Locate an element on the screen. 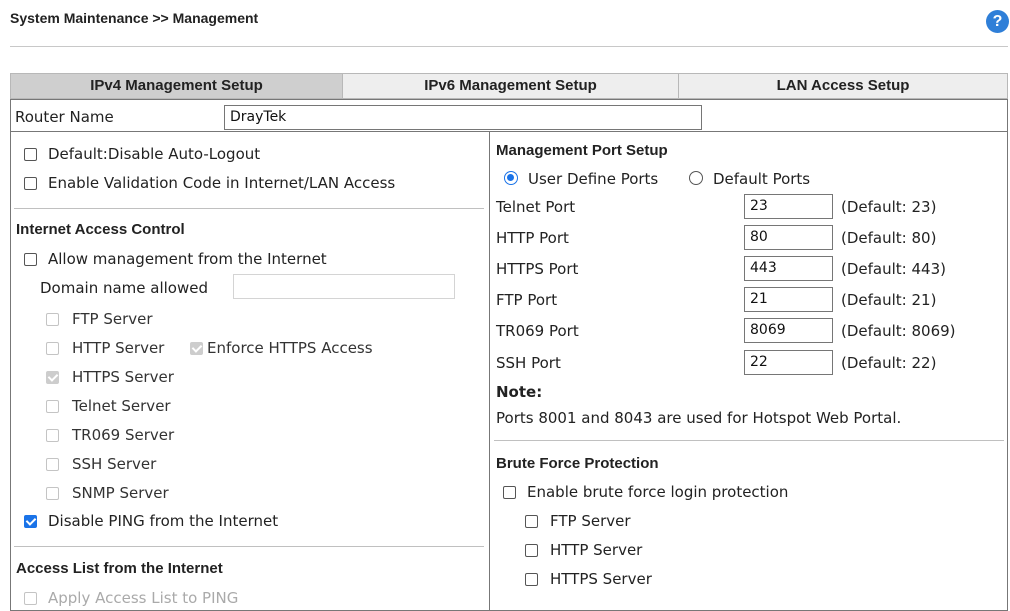 This screenshot has height=611, width=1010. header-divider is located at coordinates (509, 46).